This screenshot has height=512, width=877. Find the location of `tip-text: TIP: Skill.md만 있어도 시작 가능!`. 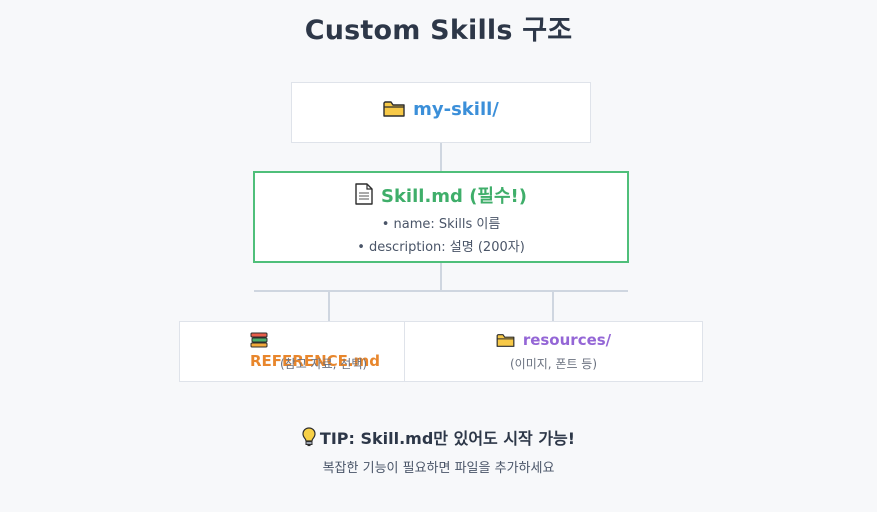

tip-text: TIP: Skill.md만 있어도 시작 가능! is located at coordinates (438, 438).